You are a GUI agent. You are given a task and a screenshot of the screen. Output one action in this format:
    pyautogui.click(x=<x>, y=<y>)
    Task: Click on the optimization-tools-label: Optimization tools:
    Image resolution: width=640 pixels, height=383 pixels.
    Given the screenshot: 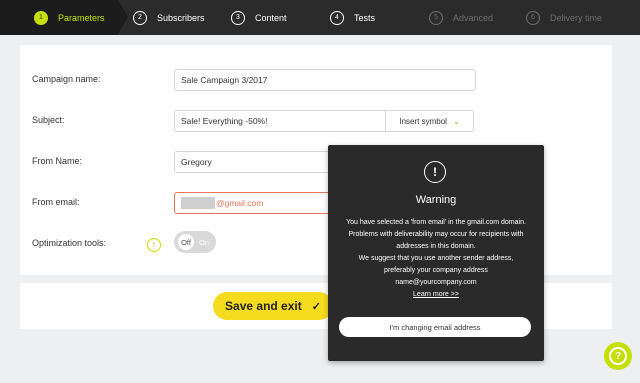 What is the action you would take?
    pyautogui.click(x=69, y=243)
    